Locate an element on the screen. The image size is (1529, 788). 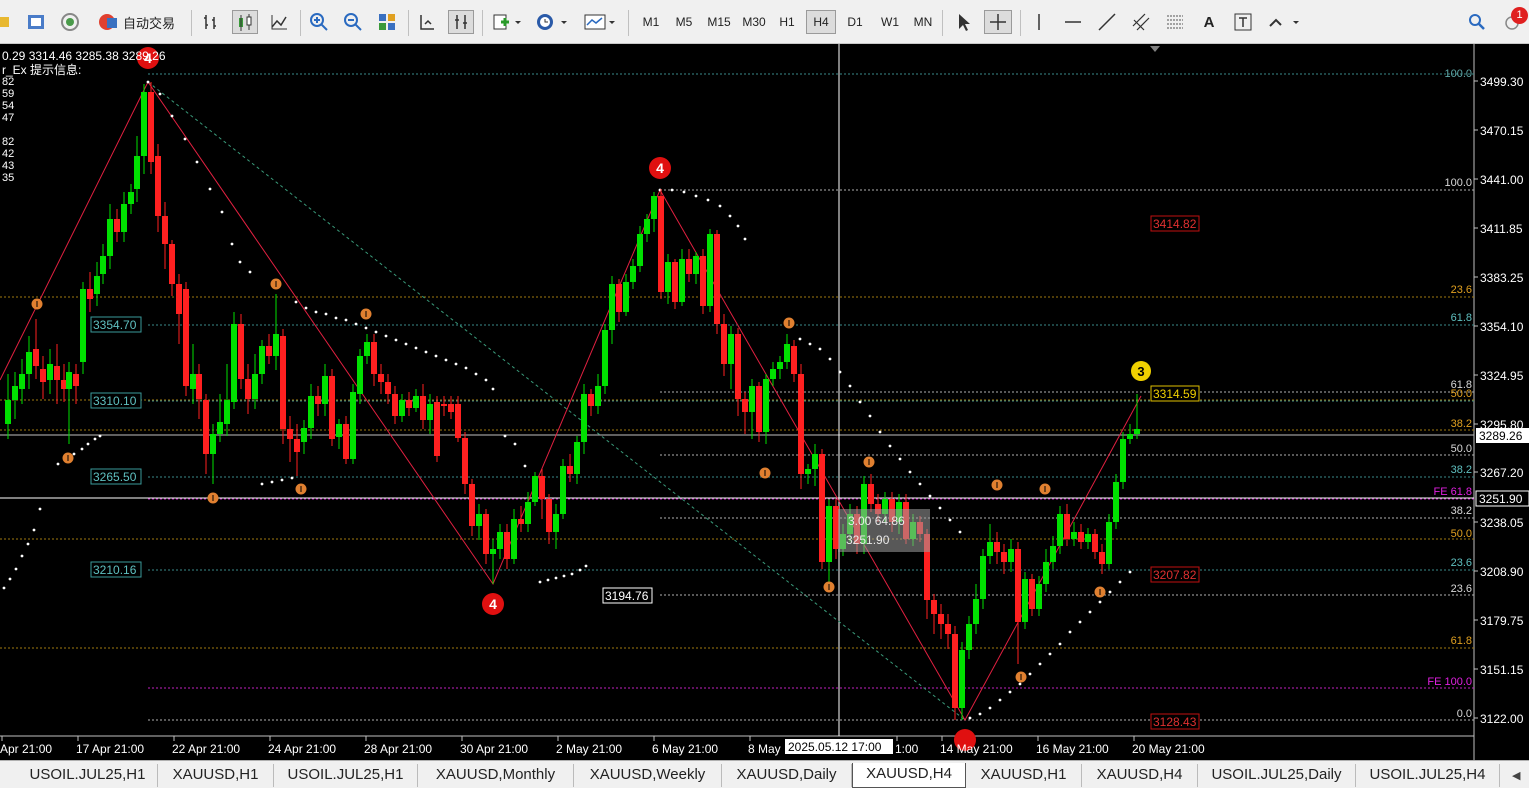
search-icon is located at coordinates (1477, 22).